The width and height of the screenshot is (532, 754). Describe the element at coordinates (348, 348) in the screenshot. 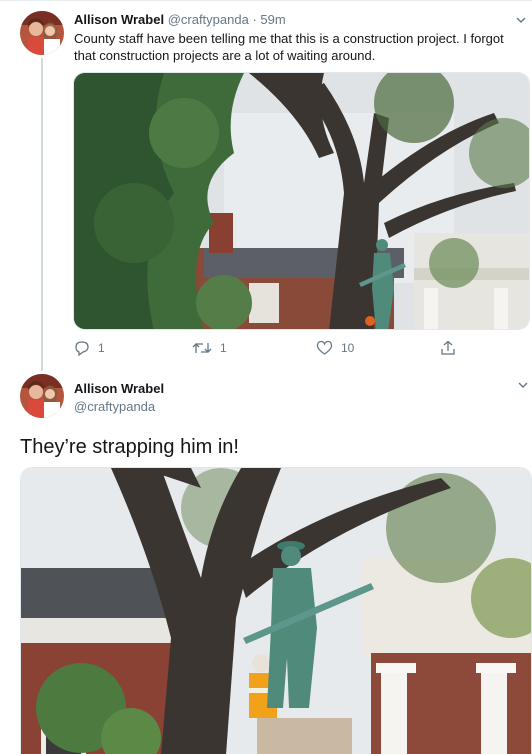

I see `like-count: 10` at that location.